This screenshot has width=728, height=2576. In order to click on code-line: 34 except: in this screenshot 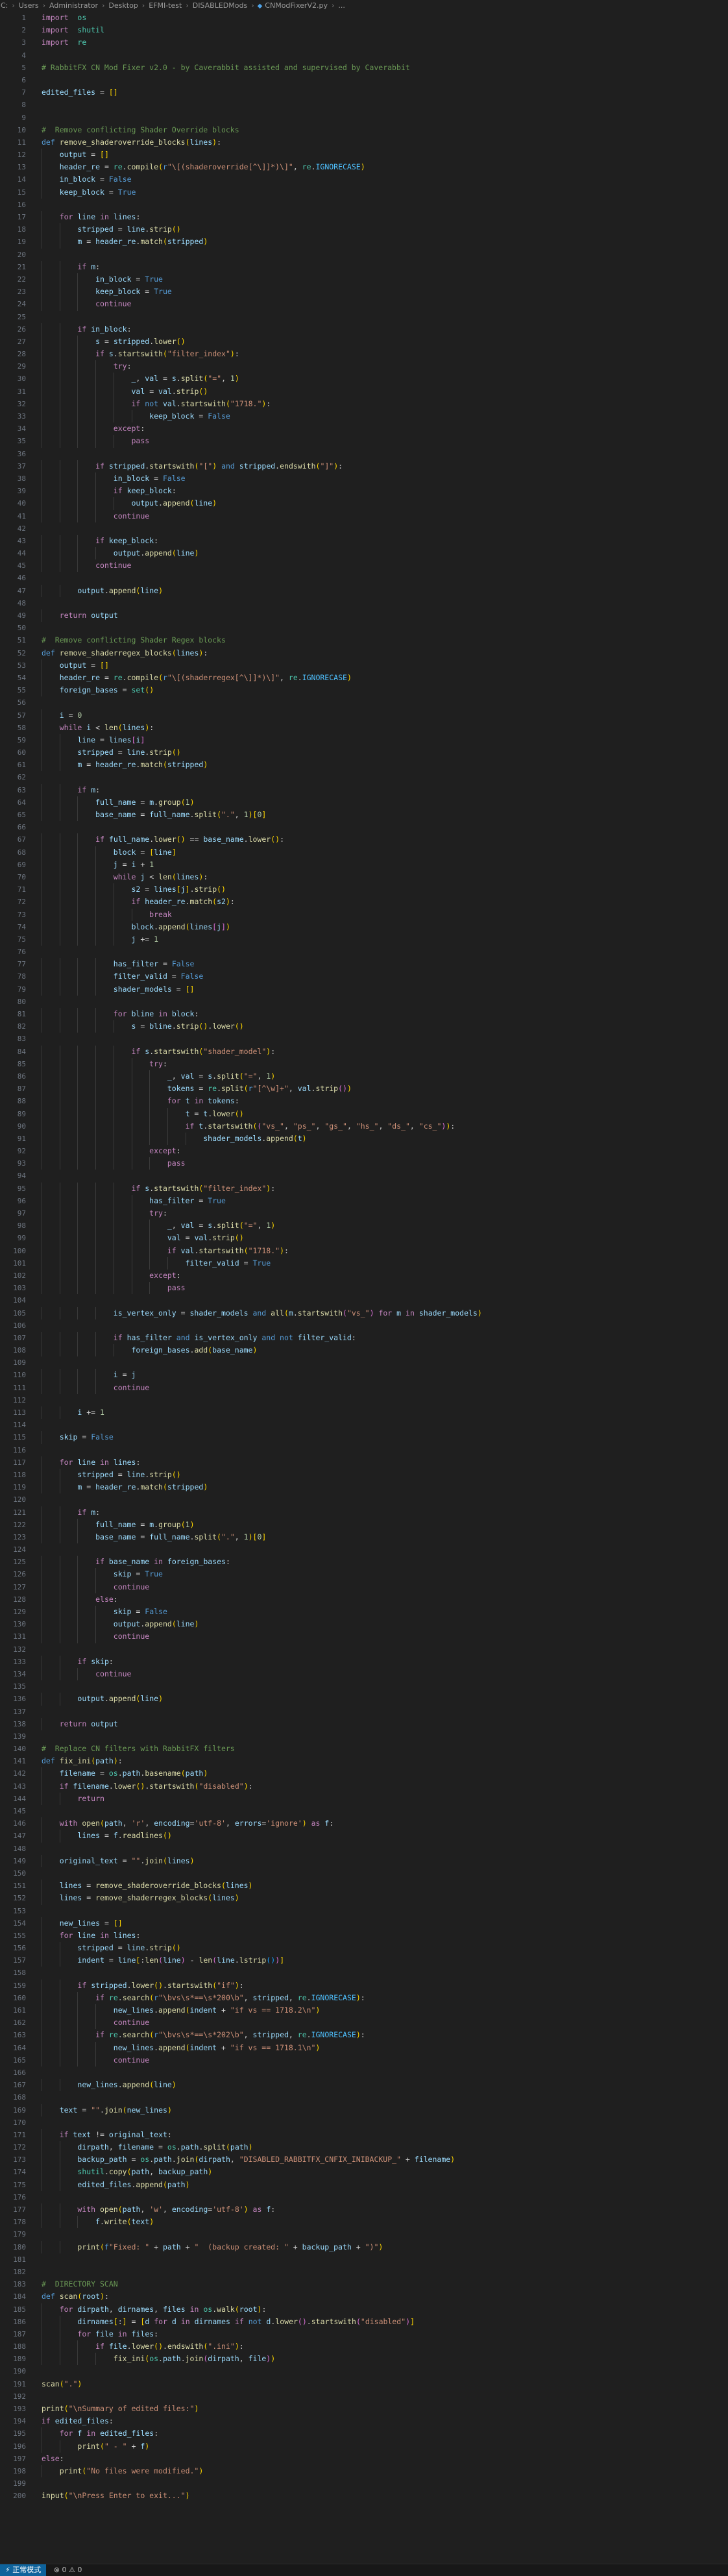, I will do `click(364, 429)`.